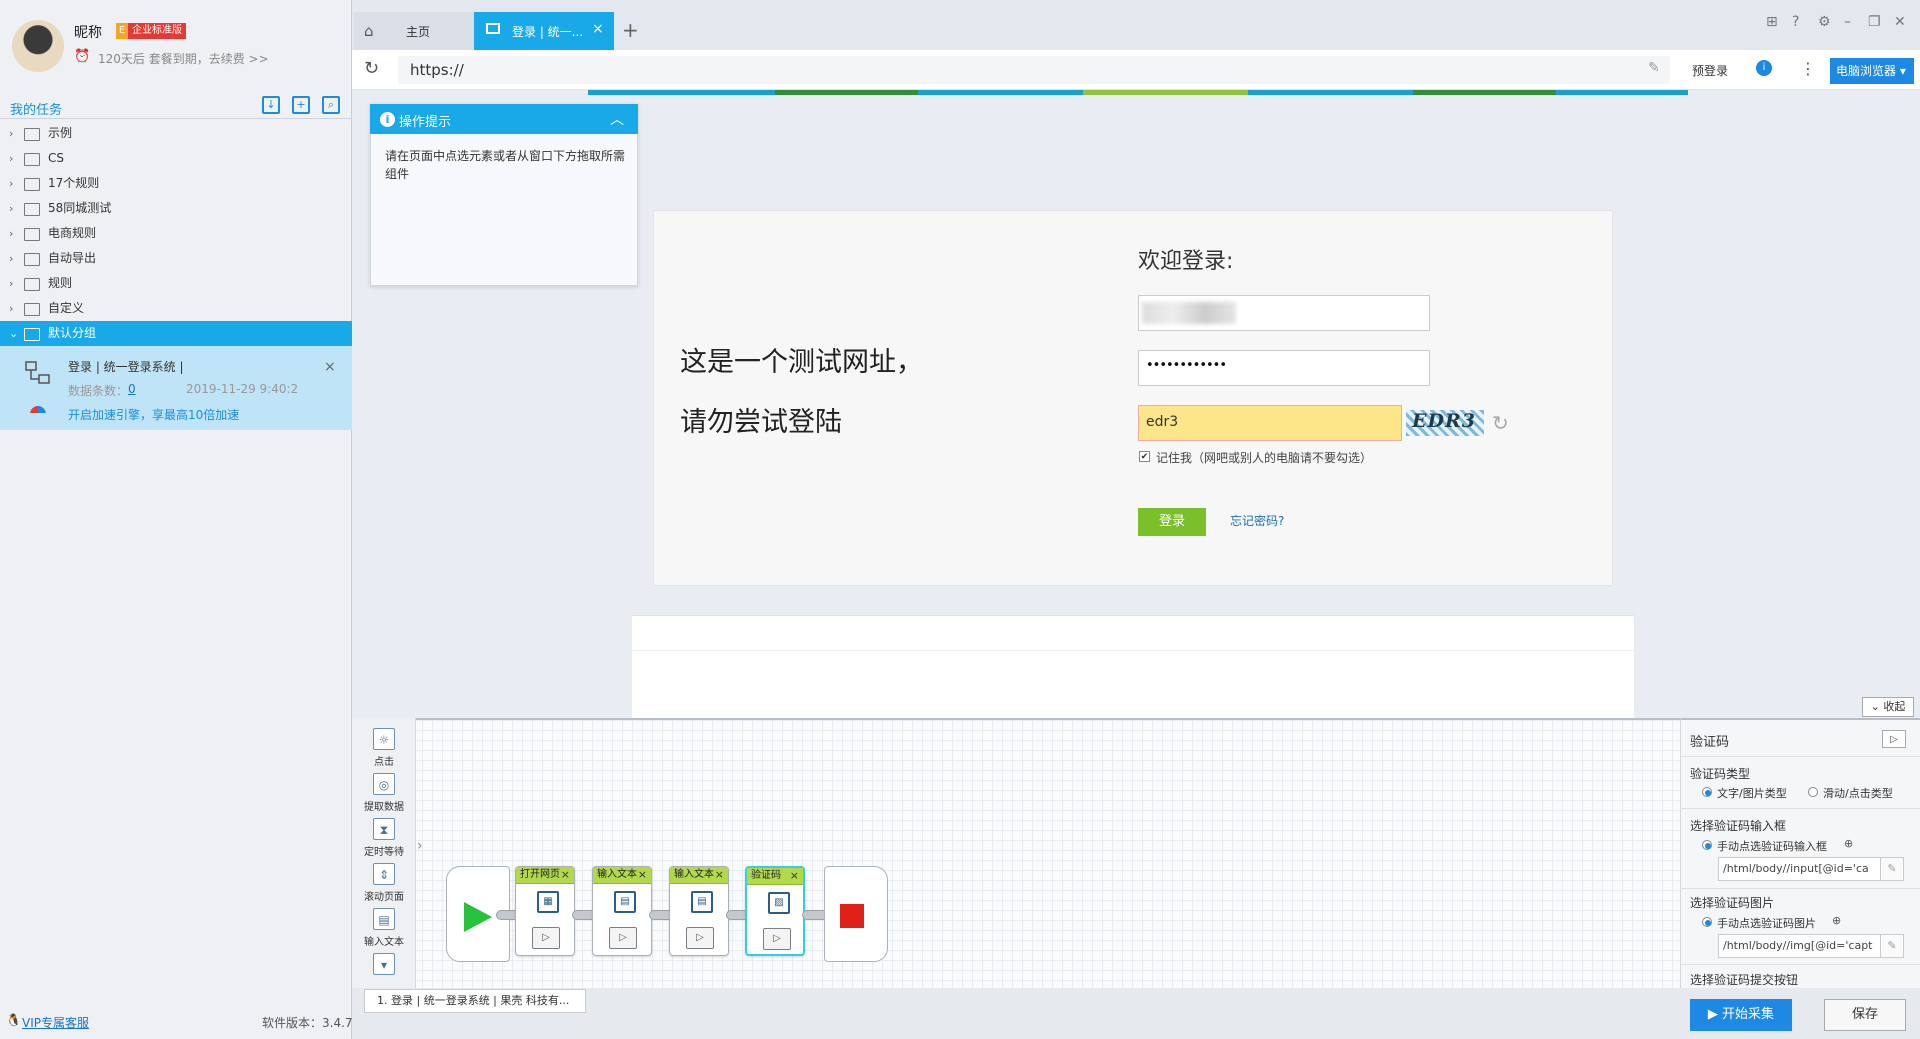  What do you see at coordinates (775, 911) in the screenshot?
I see `node-captcha: 验证码 × ▨ ▷` at bounding box center [775, 911].